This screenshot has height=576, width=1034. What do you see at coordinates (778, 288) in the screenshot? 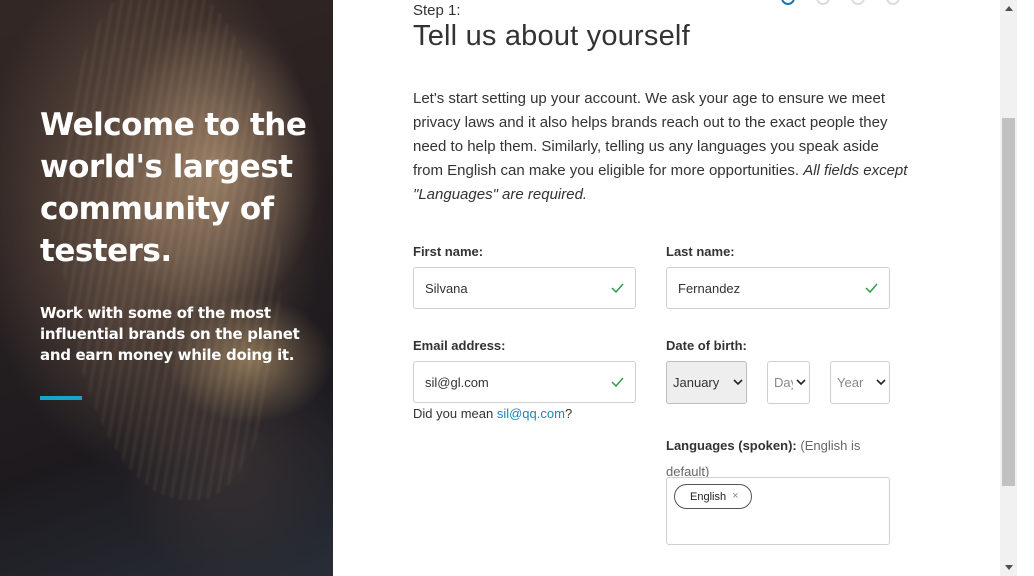
I see `last-name-field: Fernandez` at bounding box center [778, 288].